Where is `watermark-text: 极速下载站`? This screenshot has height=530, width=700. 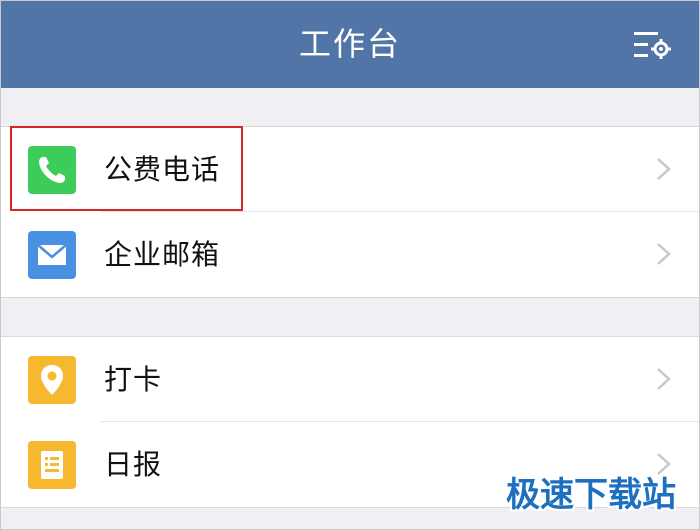
watermark-text: 极速下载站 is located at coordinates (591, 495).